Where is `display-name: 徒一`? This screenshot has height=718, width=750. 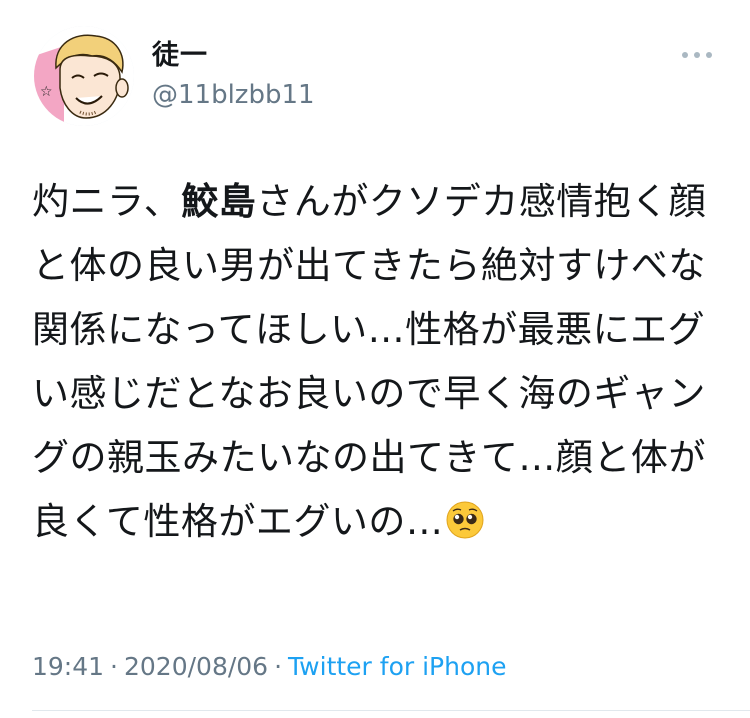
display-name: 徒一 is located at coordinates (233, 56).